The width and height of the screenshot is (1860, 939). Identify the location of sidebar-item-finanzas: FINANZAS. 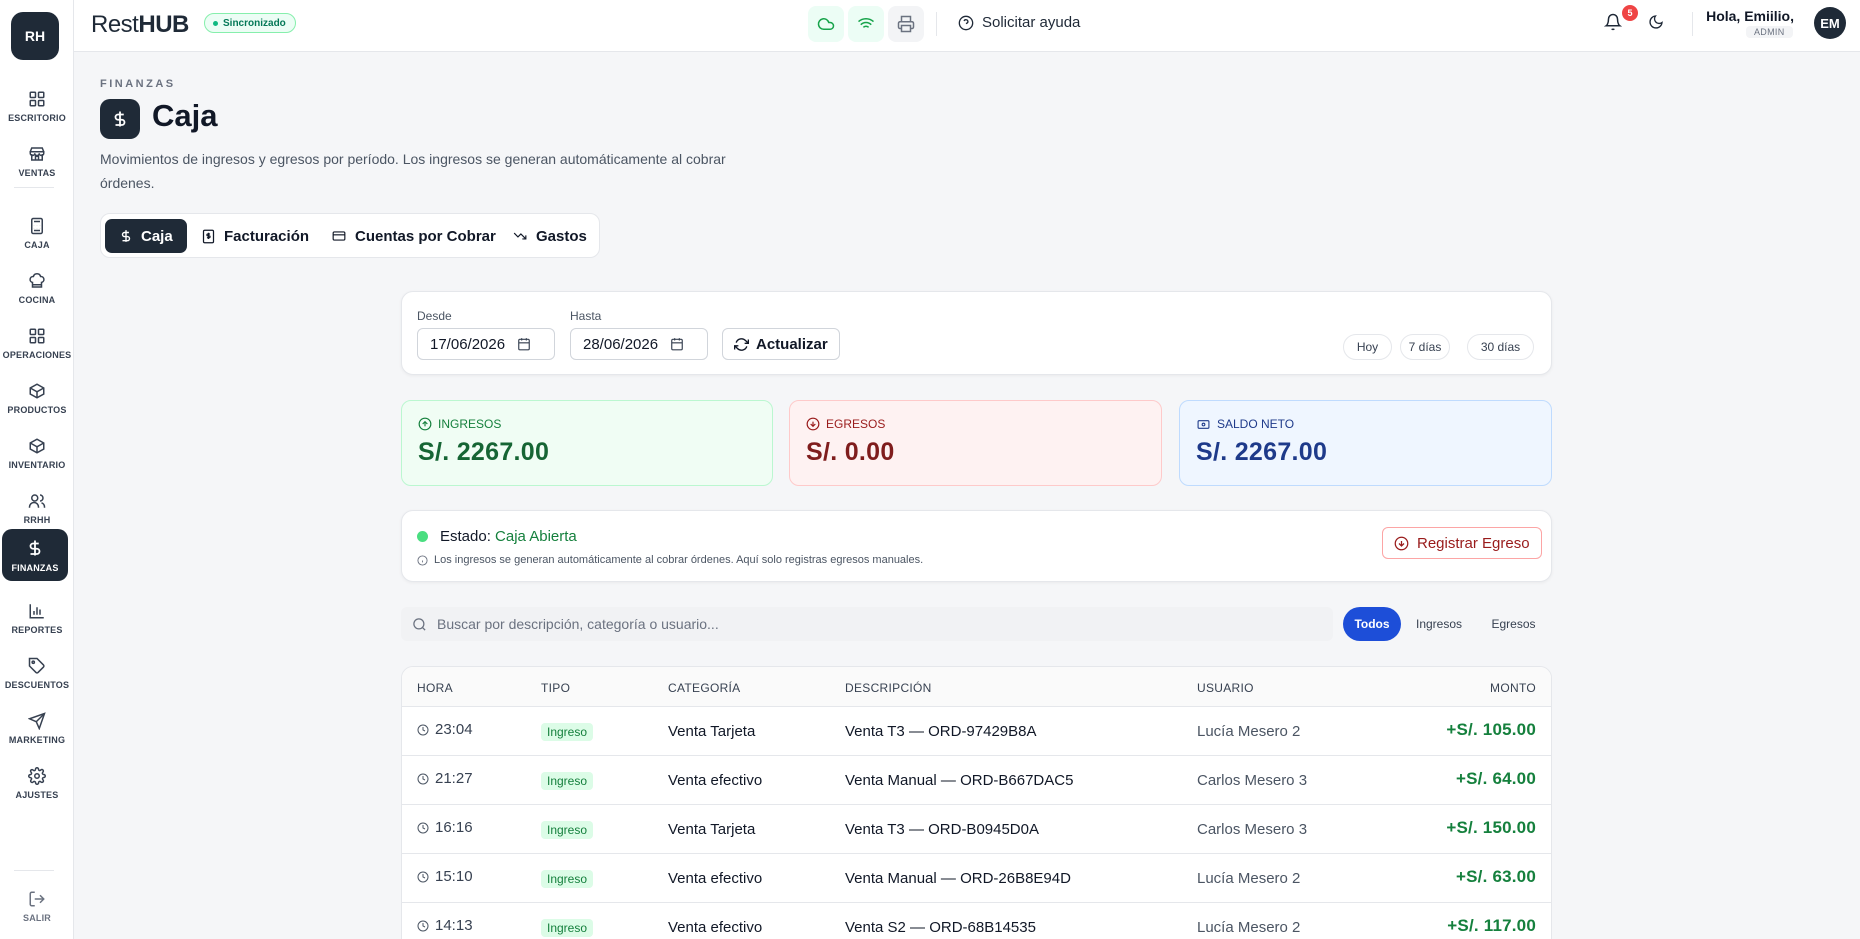
(35, 555).